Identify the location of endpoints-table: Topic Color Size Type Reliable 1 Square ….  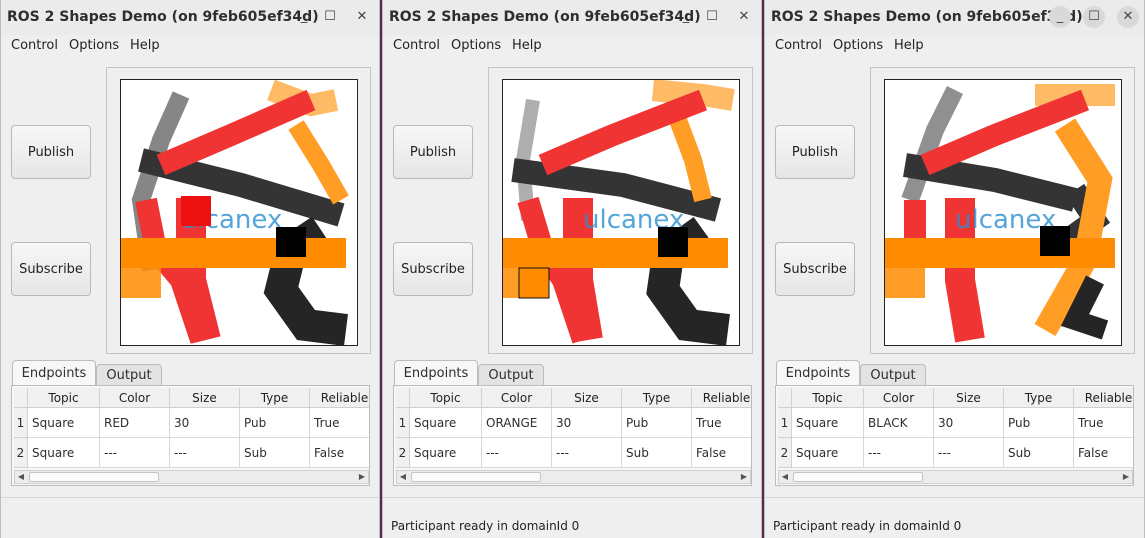
(955, 428).